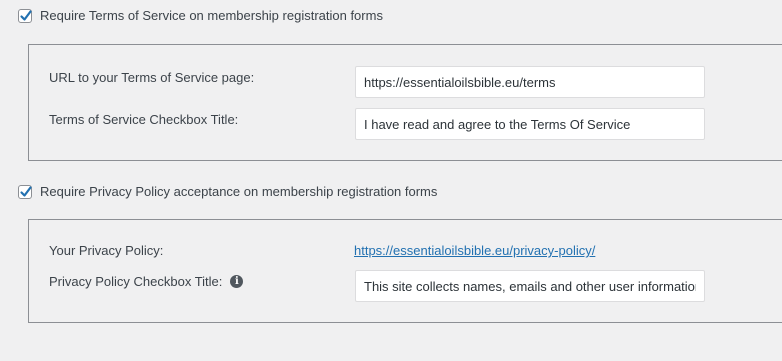 The width and height of the screenshot is (782, 361). What do you see at coordinates (530, 286) in the screenshot?
I see `privacy-title-input` at bounding box center [530, 286].